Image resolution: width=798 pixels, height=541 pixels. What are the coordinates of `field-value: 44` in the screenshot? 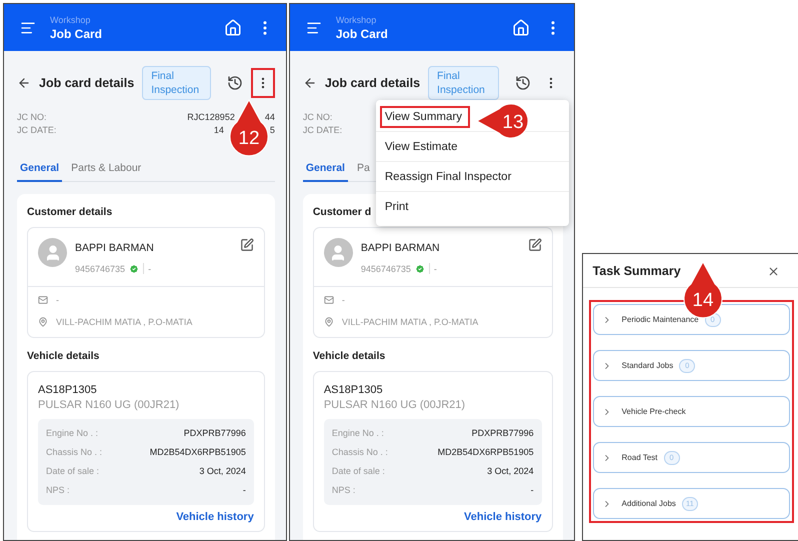 It's located at (269, 117).